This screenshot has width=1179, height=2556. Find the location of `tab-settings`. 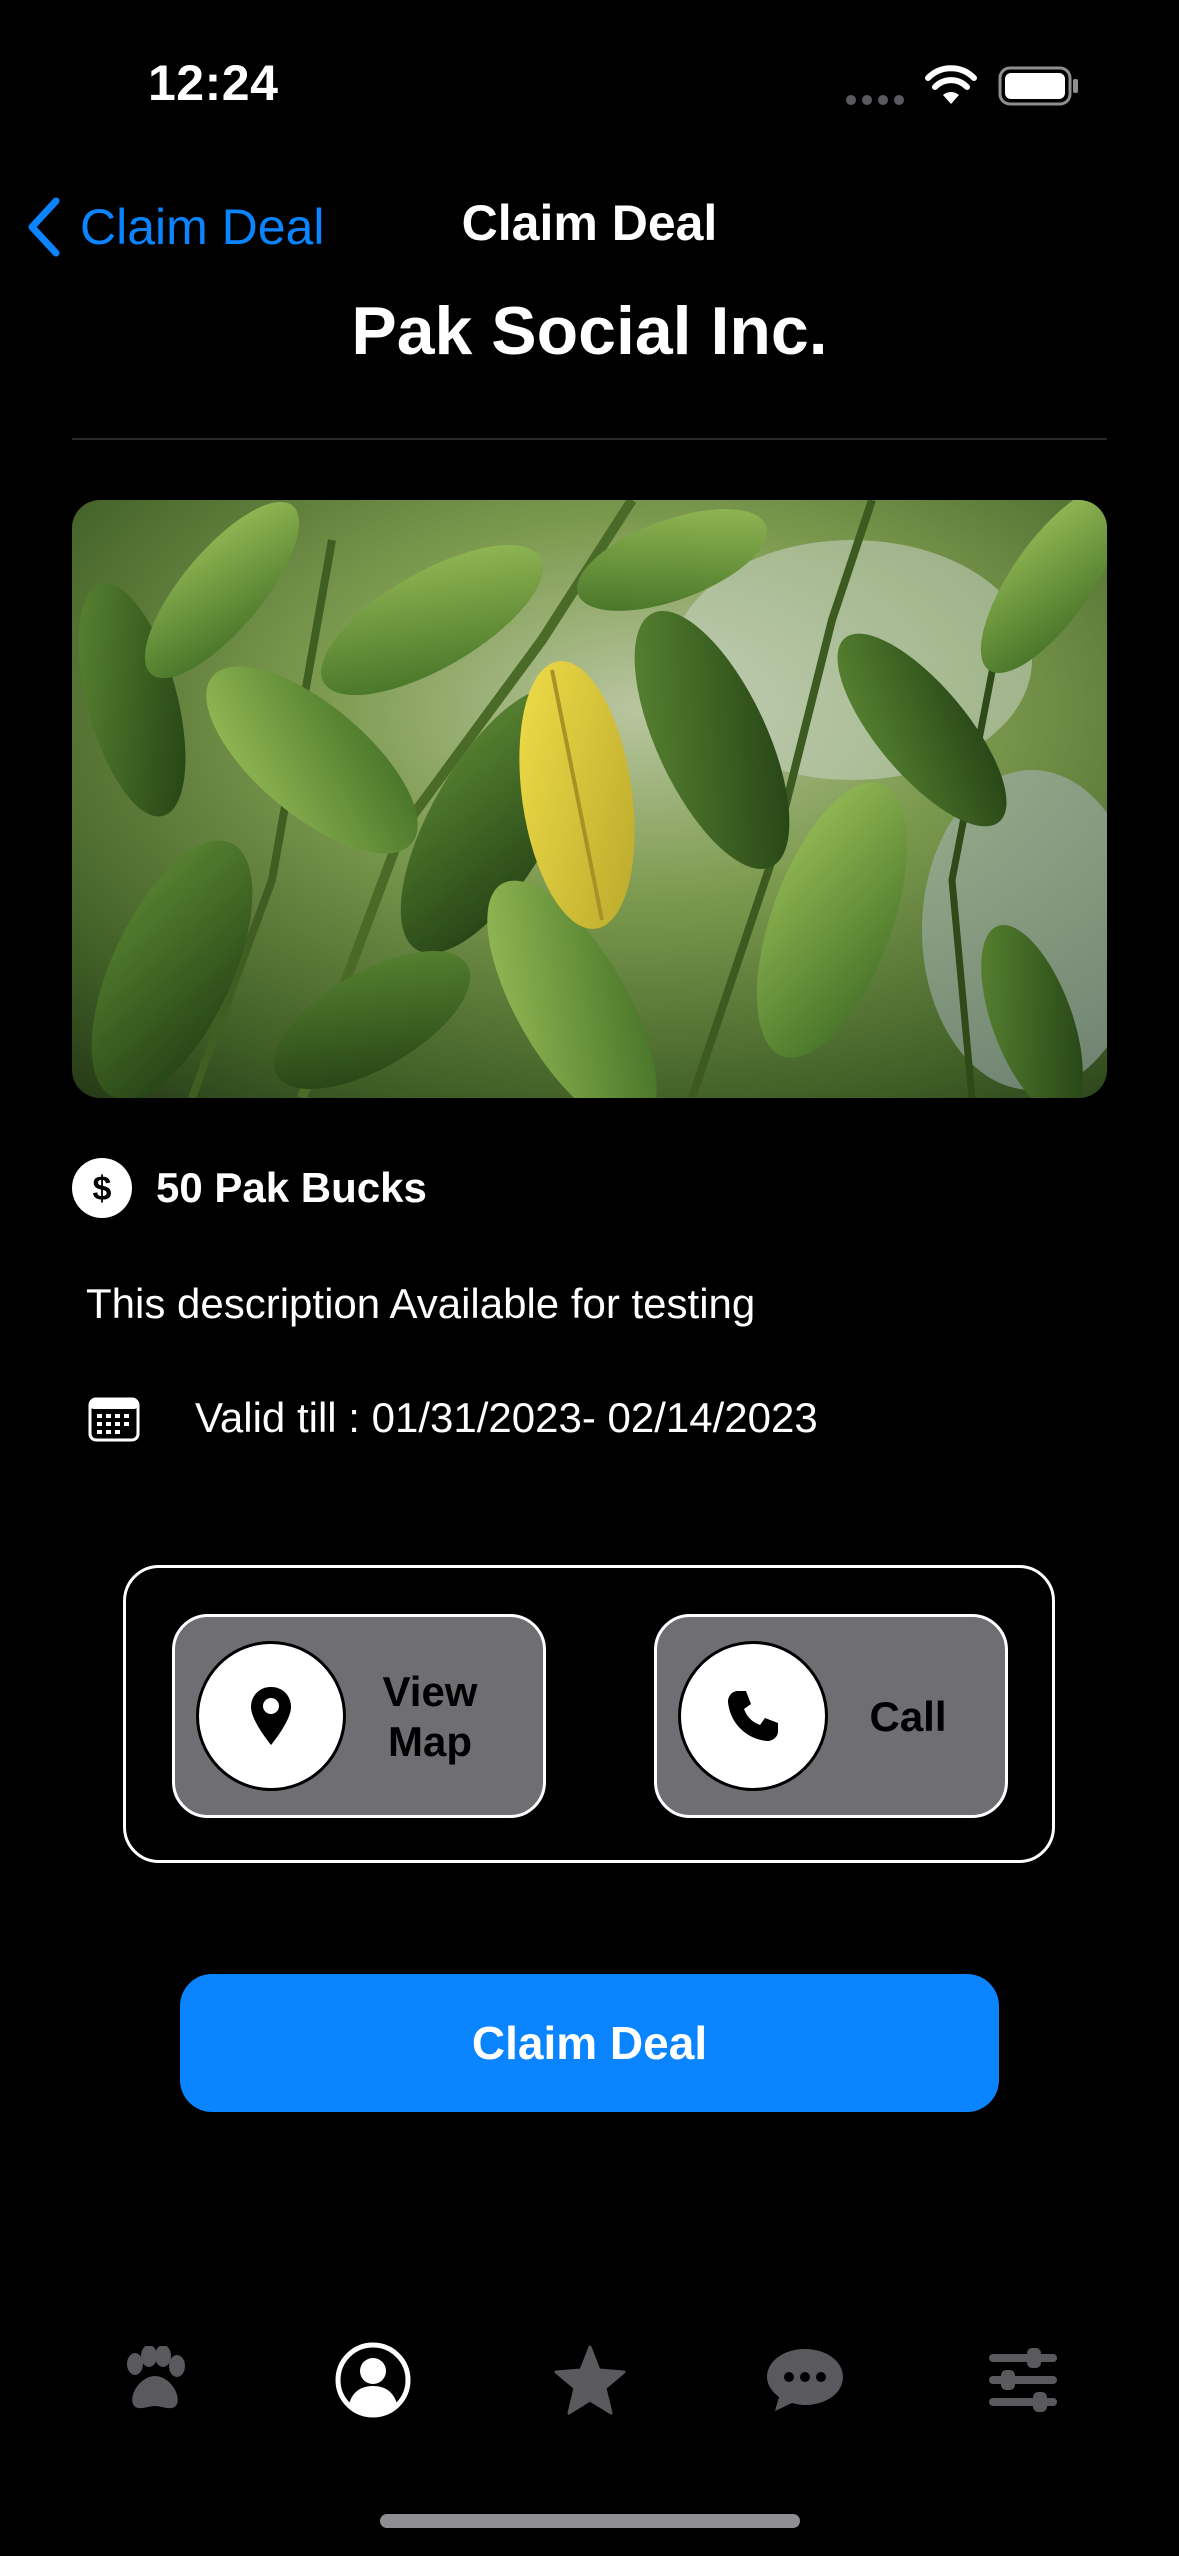

tab-settings is located at coordinates (1023, 2380).